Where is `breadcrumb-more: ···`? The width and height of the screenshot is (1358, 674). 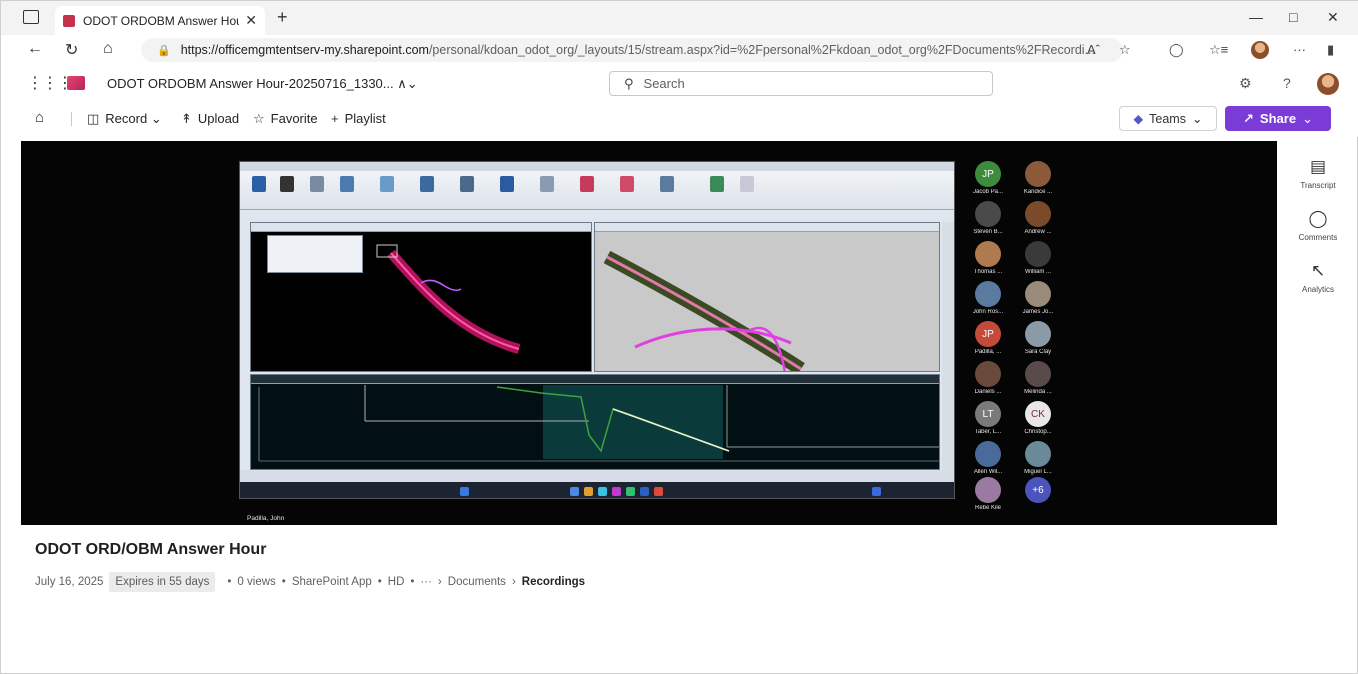 breadcrumb-more: ··· is located at coordinates (426, 582).